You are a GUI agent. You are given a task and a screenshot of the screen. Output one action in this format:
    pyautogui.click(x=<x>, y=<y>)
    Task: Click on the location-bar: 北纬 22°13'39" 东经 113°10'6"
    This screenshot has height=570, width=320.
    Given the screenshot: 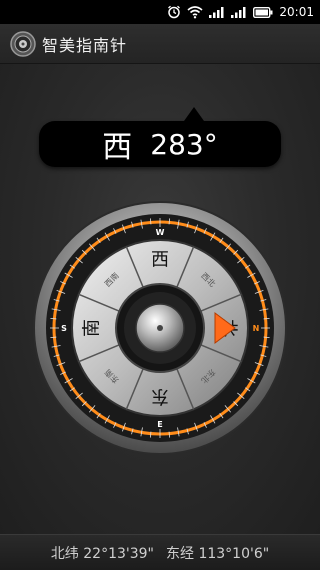 What is the action you would take?
    pyautogui.click(x=160, y=552)
    